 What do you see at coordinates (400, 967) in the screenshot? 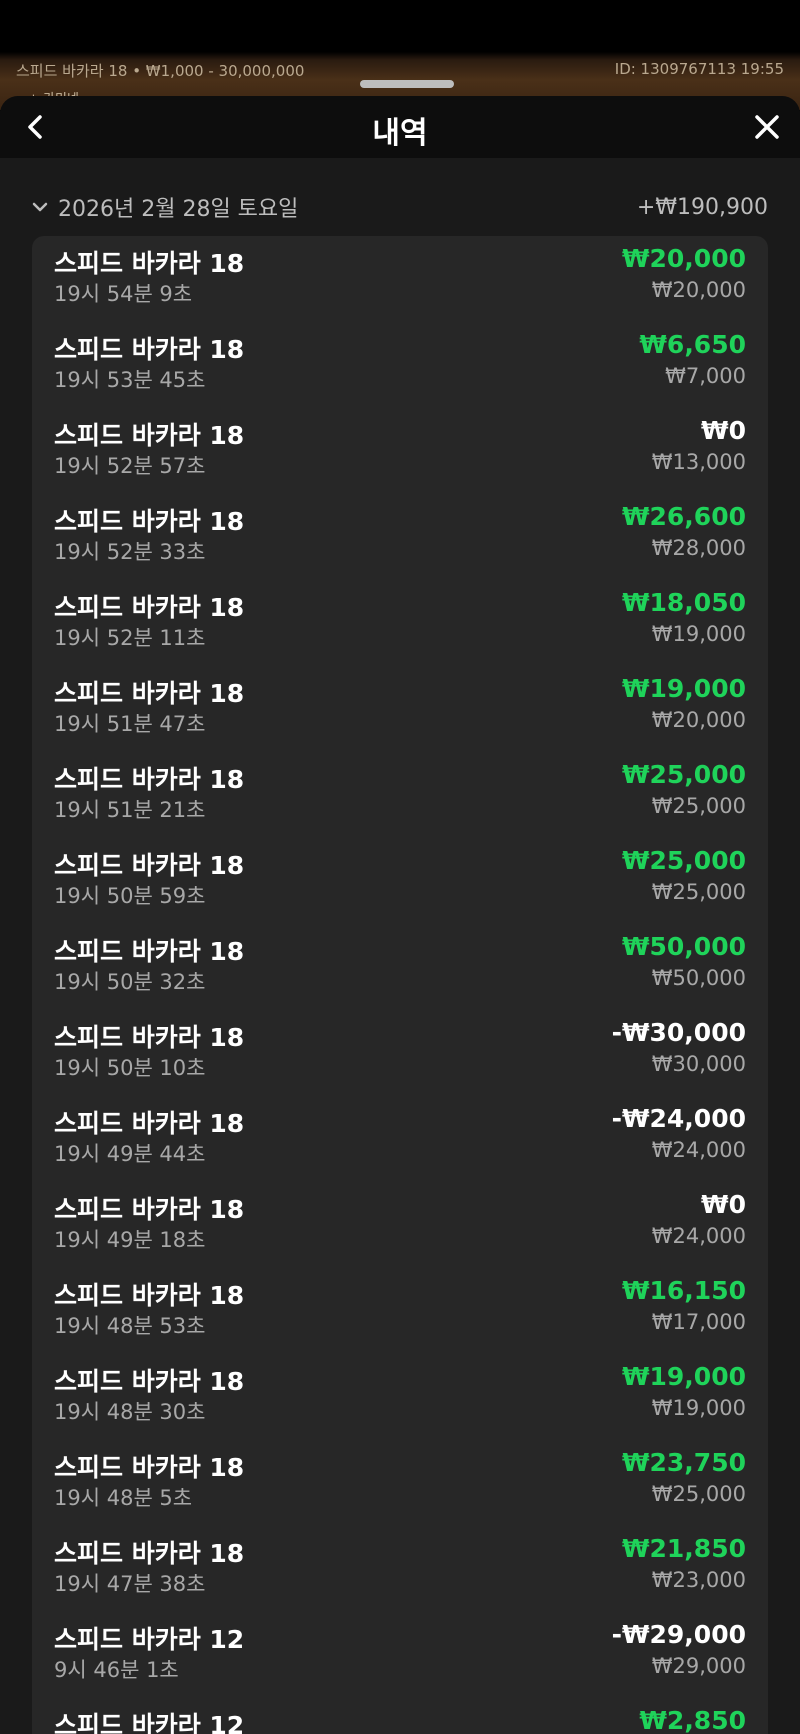
I see `transaction-row: 스피드 바카라 18 19시 50분 32초 ₩50,000 ₩50,000` at bounding box center [400, 967].